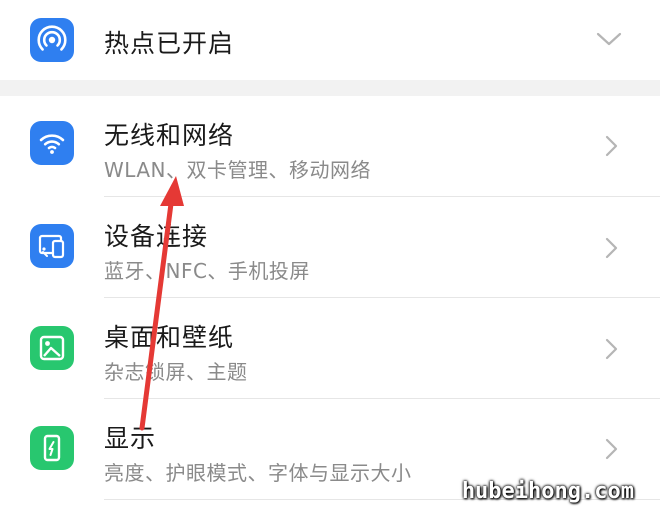 This screenshot has width=660, height=514. I want to click on settings-item-title: 桌面和壁纸, so click(169, 337).